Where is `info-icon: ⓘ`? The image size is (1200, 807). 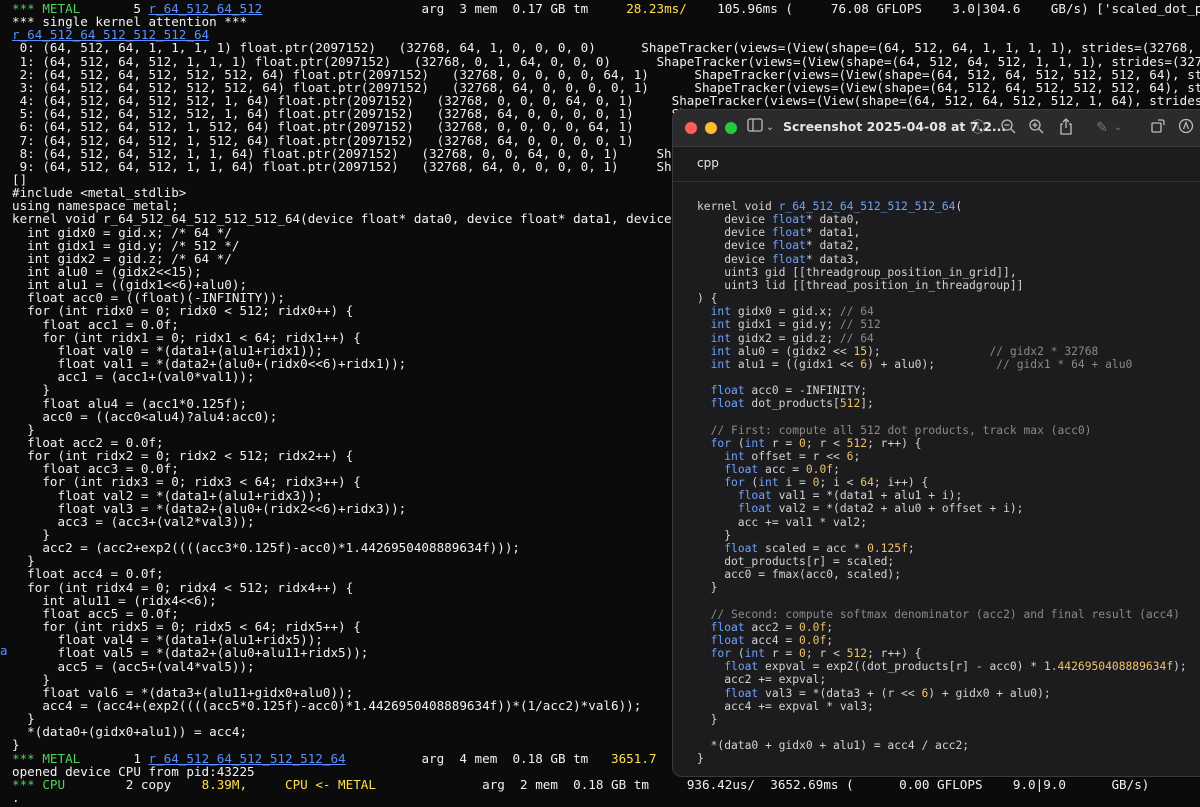 info-icon: ⓘ is located at coordinates (978, 128).